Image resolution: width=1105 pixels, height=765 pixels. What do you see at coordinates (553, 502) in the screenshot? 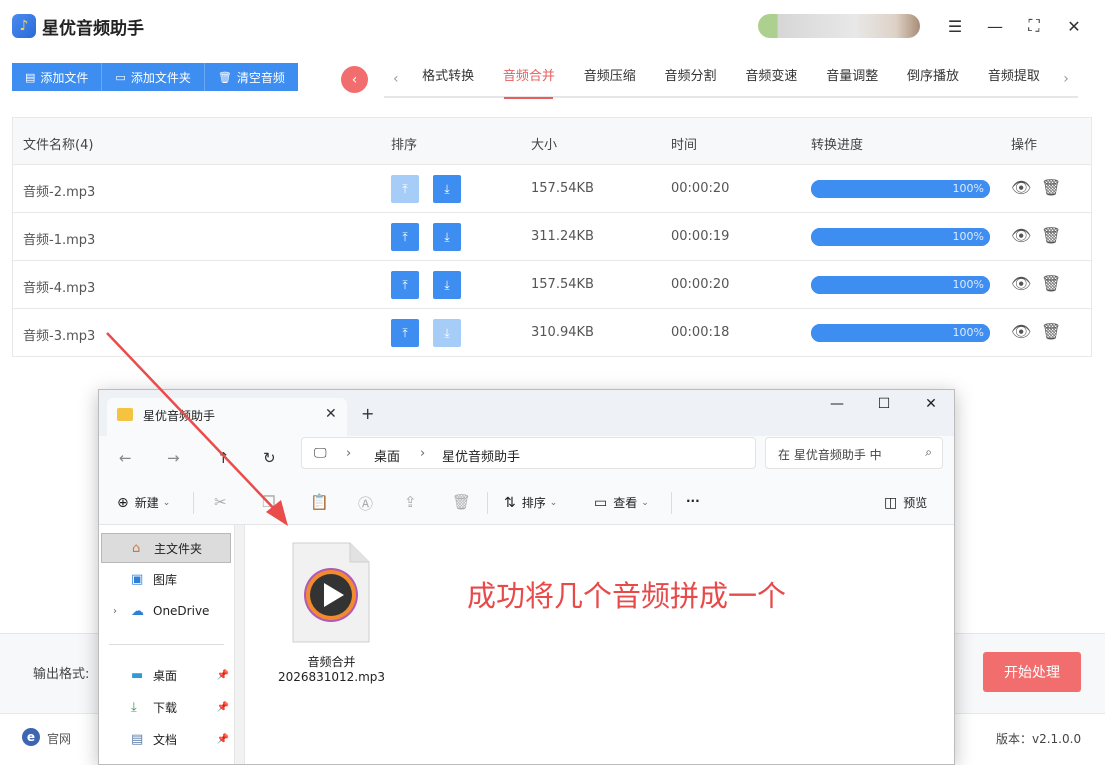
I see `chevron-down-icon: ⌄` at bounding box center [553, 502].